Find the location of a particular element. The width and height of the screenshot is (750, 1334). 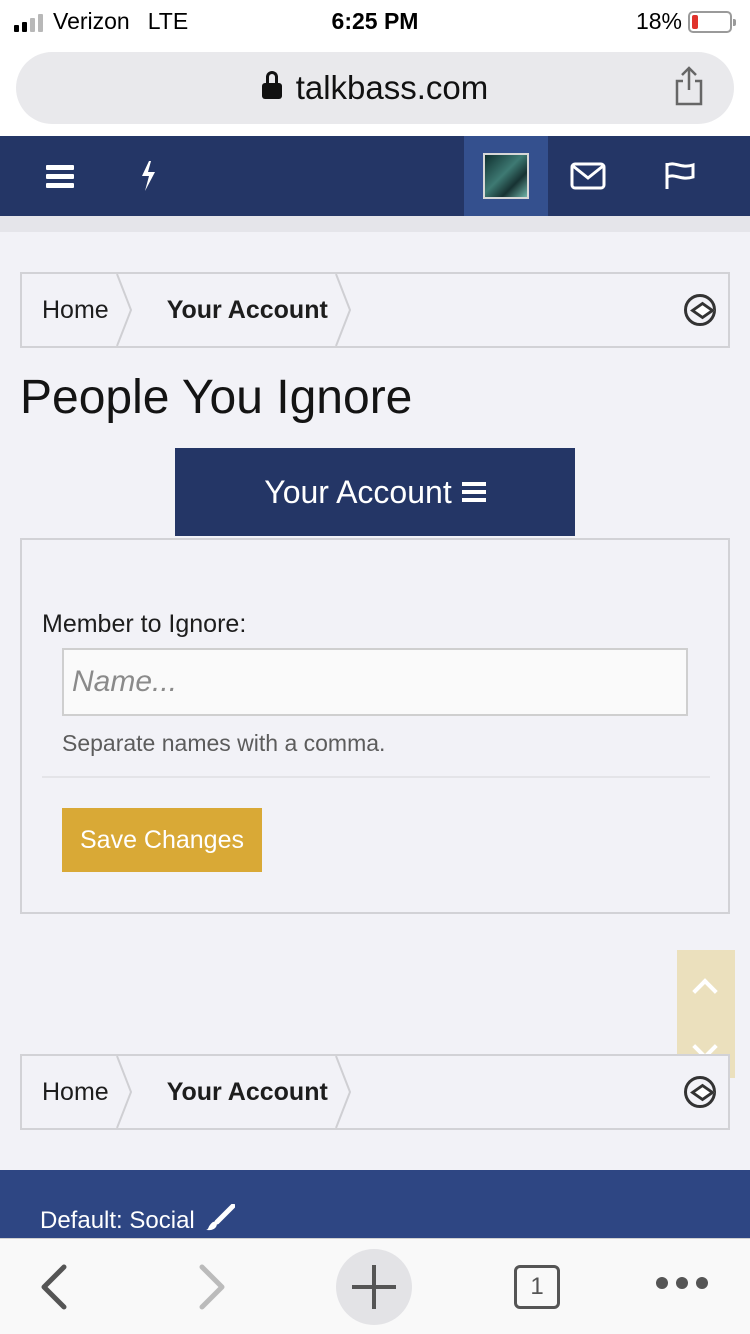

input-hint: Separate names with a comma. is located at coordinates (224, 743).